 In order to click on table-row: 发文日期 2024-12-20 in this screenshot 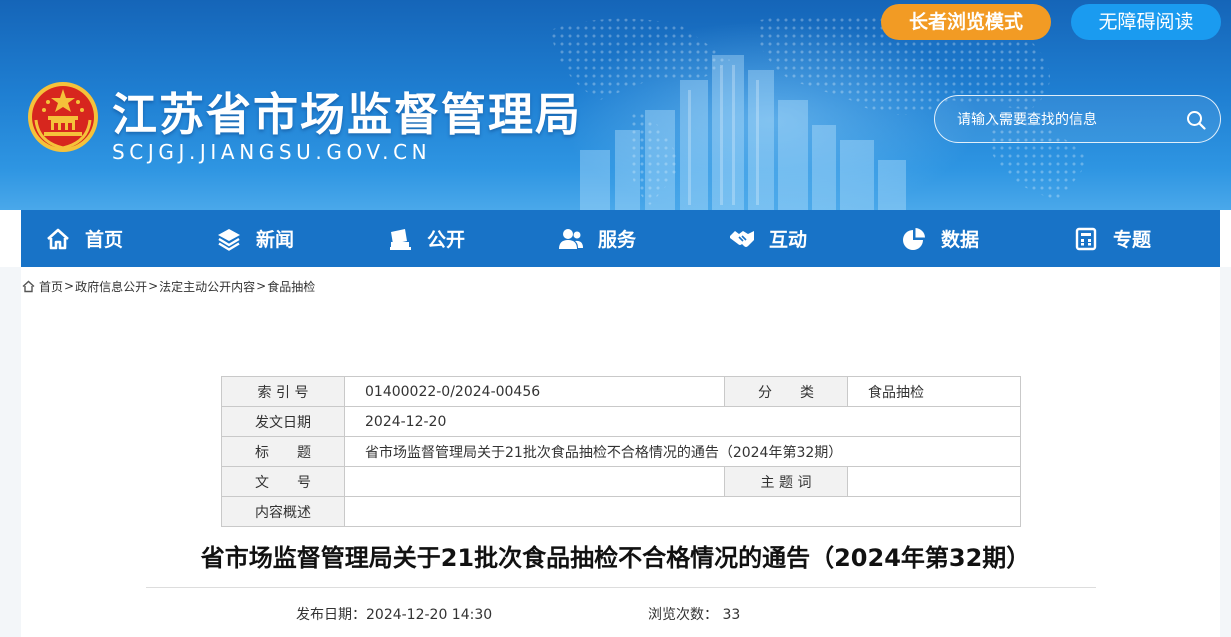, I will do `click(621, 421)`.